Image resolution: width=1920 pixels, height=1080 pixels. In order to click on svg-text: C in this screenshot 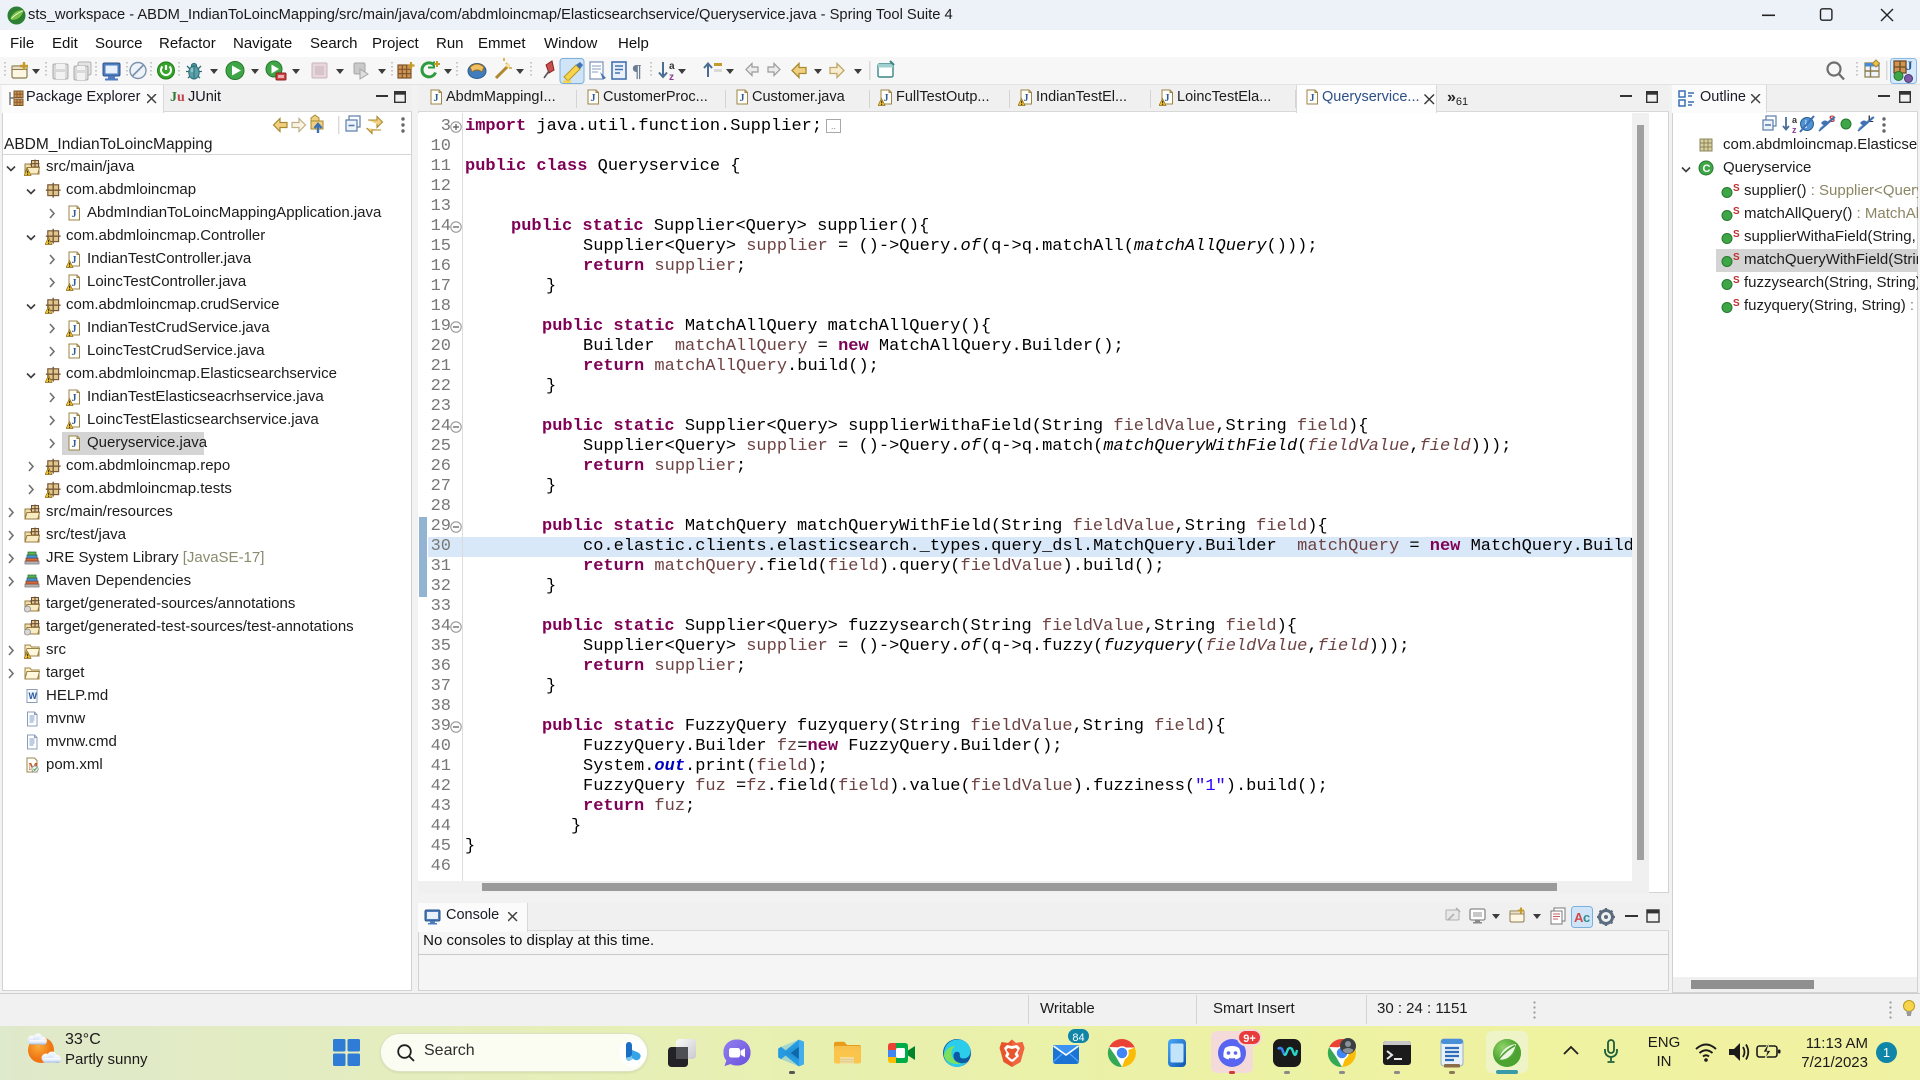, I will do `click(1707, 169)`.